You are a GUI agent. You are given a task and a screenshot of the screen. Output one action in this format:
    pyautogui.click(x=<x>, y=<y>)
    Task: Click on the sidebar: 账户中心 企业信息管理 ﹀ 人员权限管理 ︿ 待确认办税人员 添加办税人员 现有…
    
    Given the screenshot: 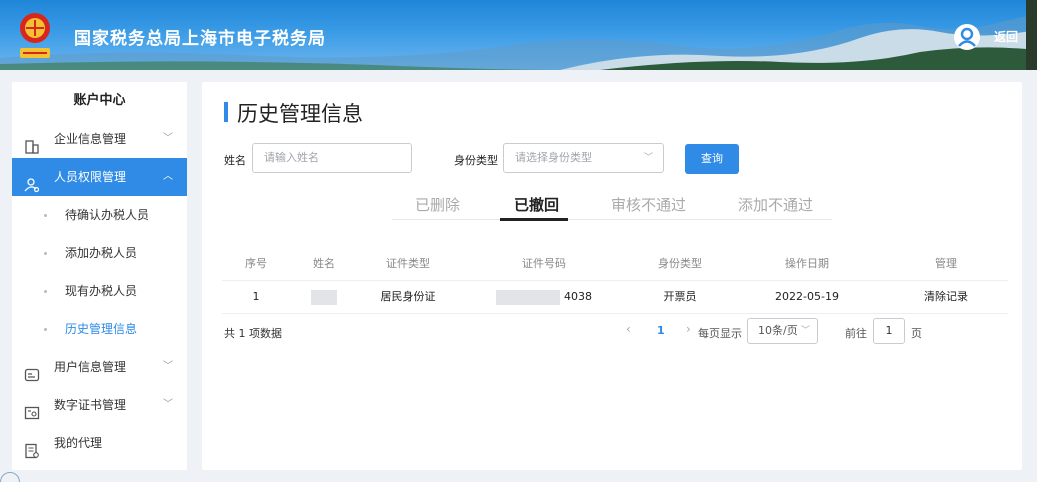 What is the action you would take?
    pyautogui.click(x=99, y=276)
    